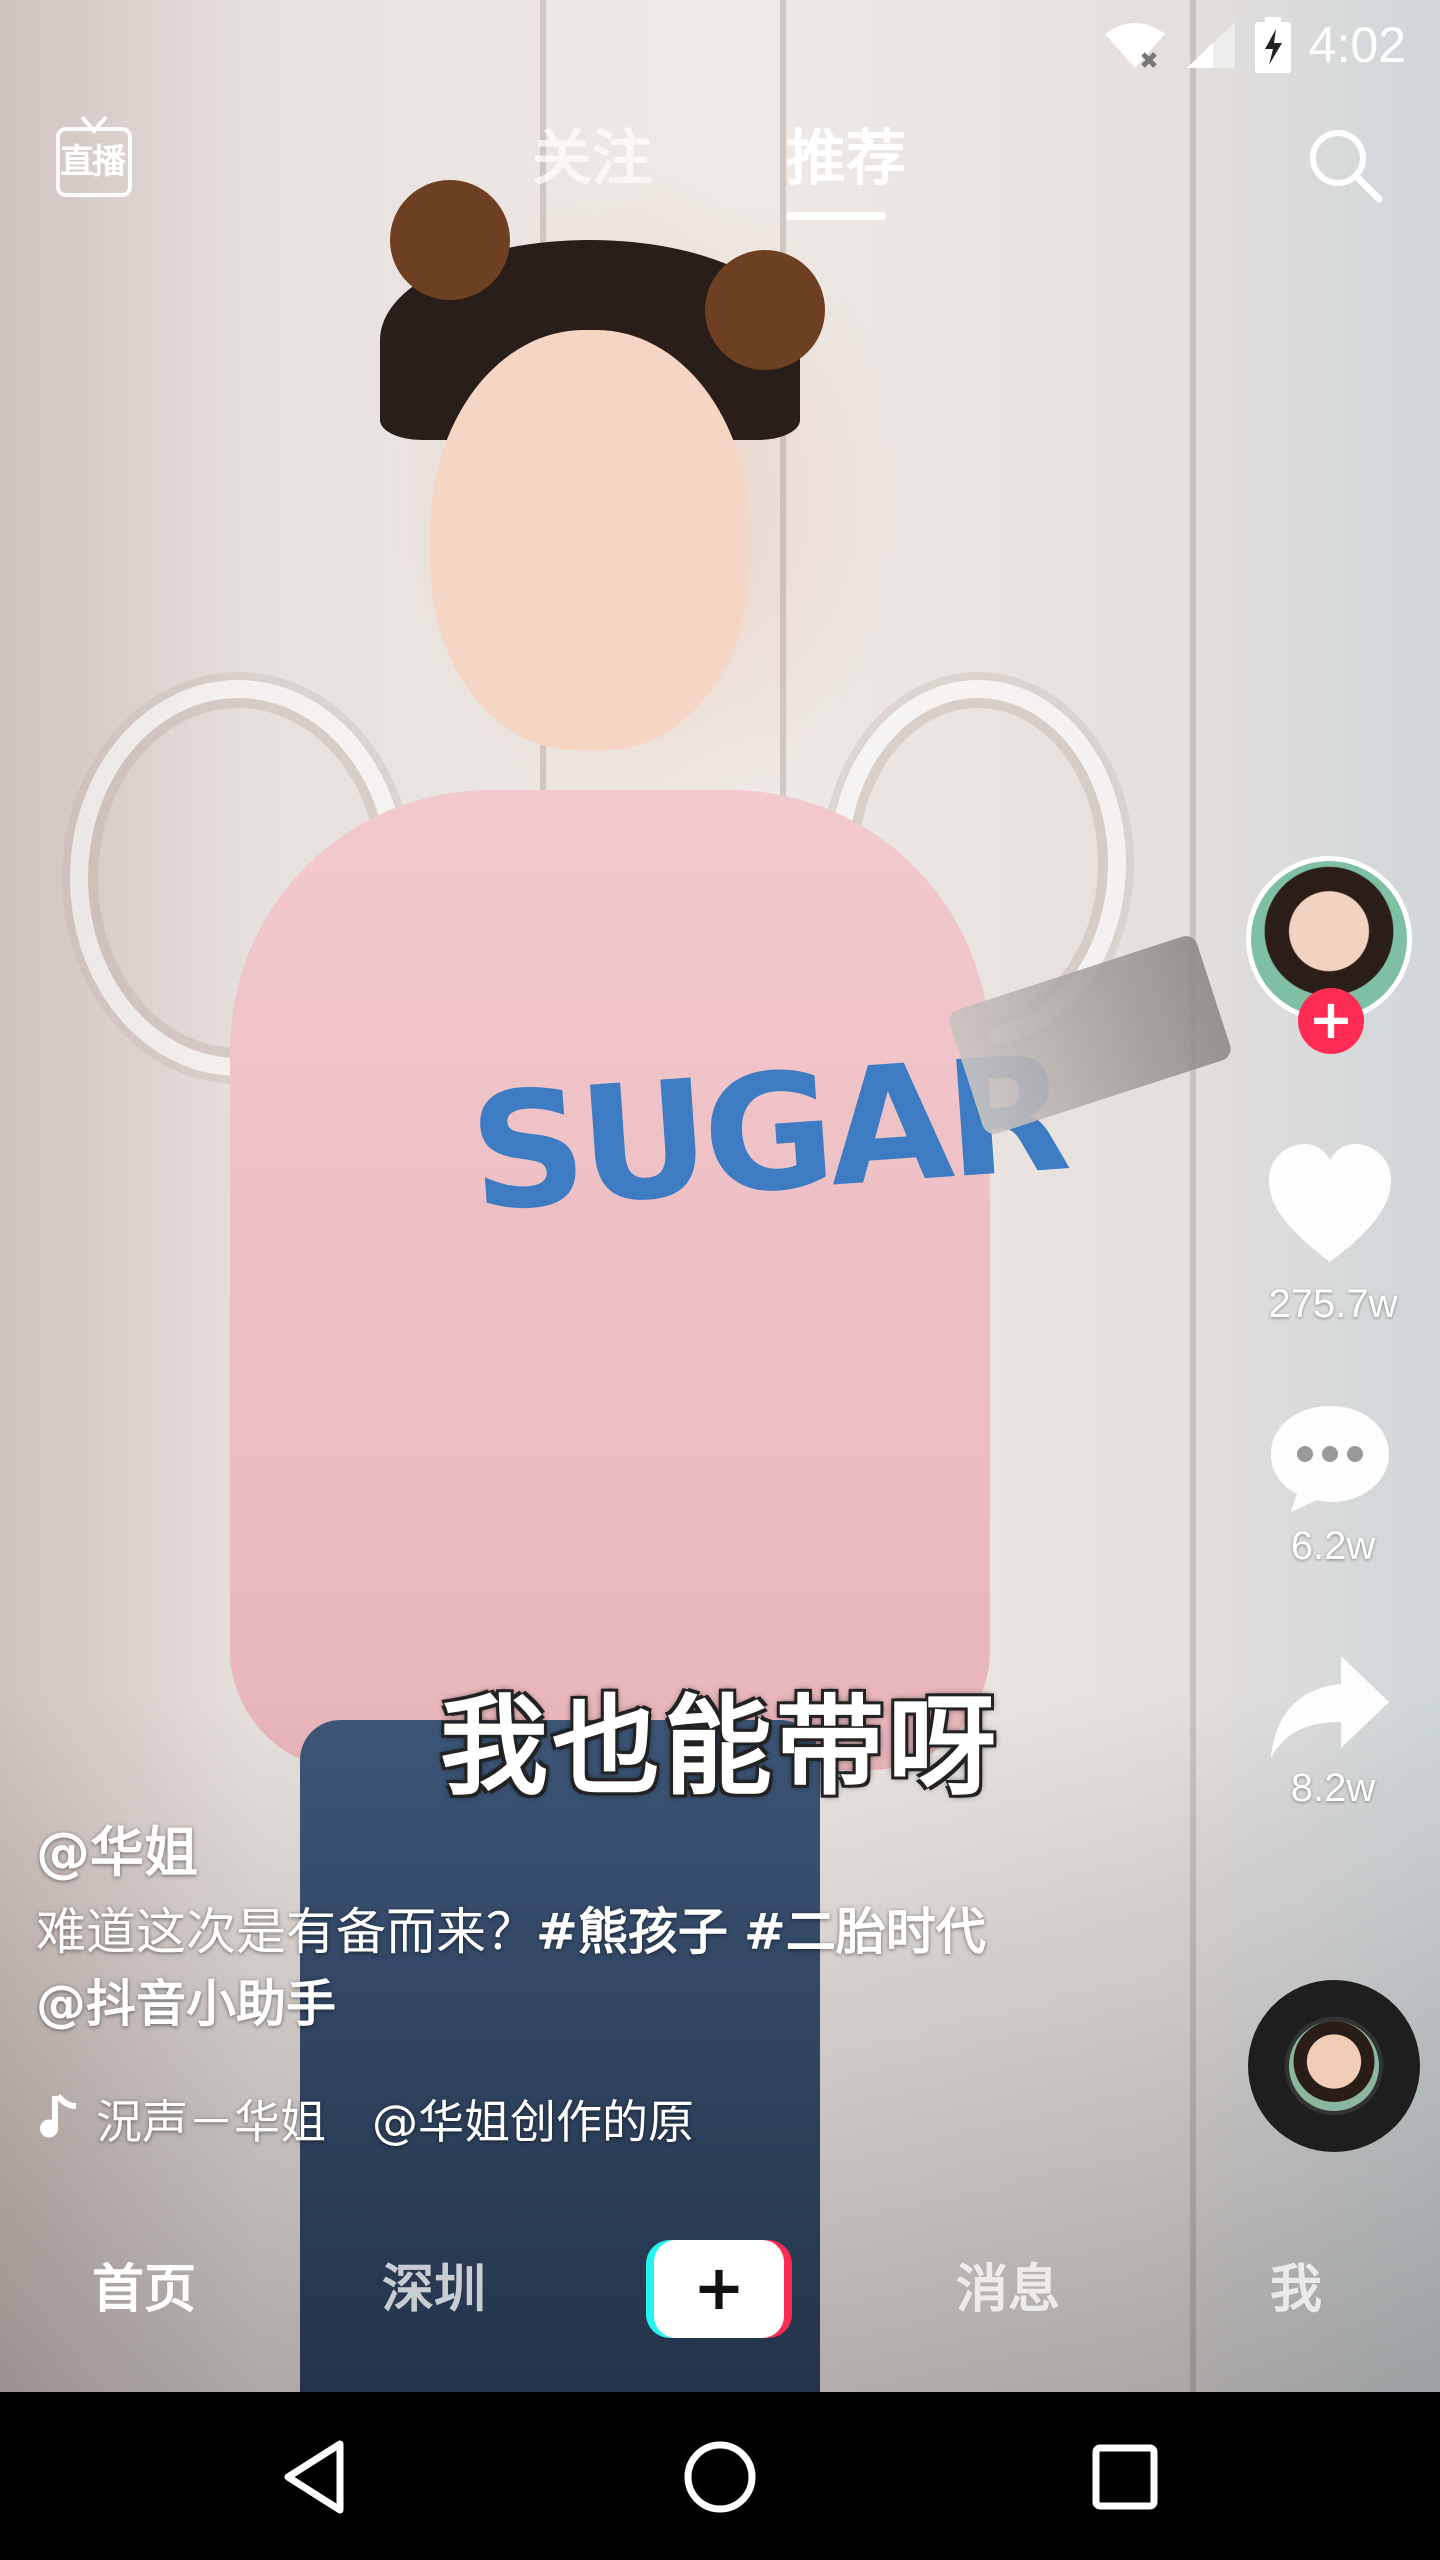 This screenshot has height=2560, width=1440. I want to click on mention: @抖音小助手, so click(186, 2004).